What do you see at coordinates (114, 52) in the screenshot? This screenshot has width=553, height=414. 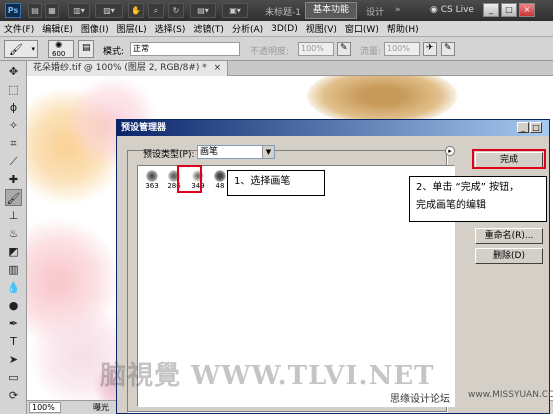 I see `mode-label: 模式:` at bounding box center [114, 52].